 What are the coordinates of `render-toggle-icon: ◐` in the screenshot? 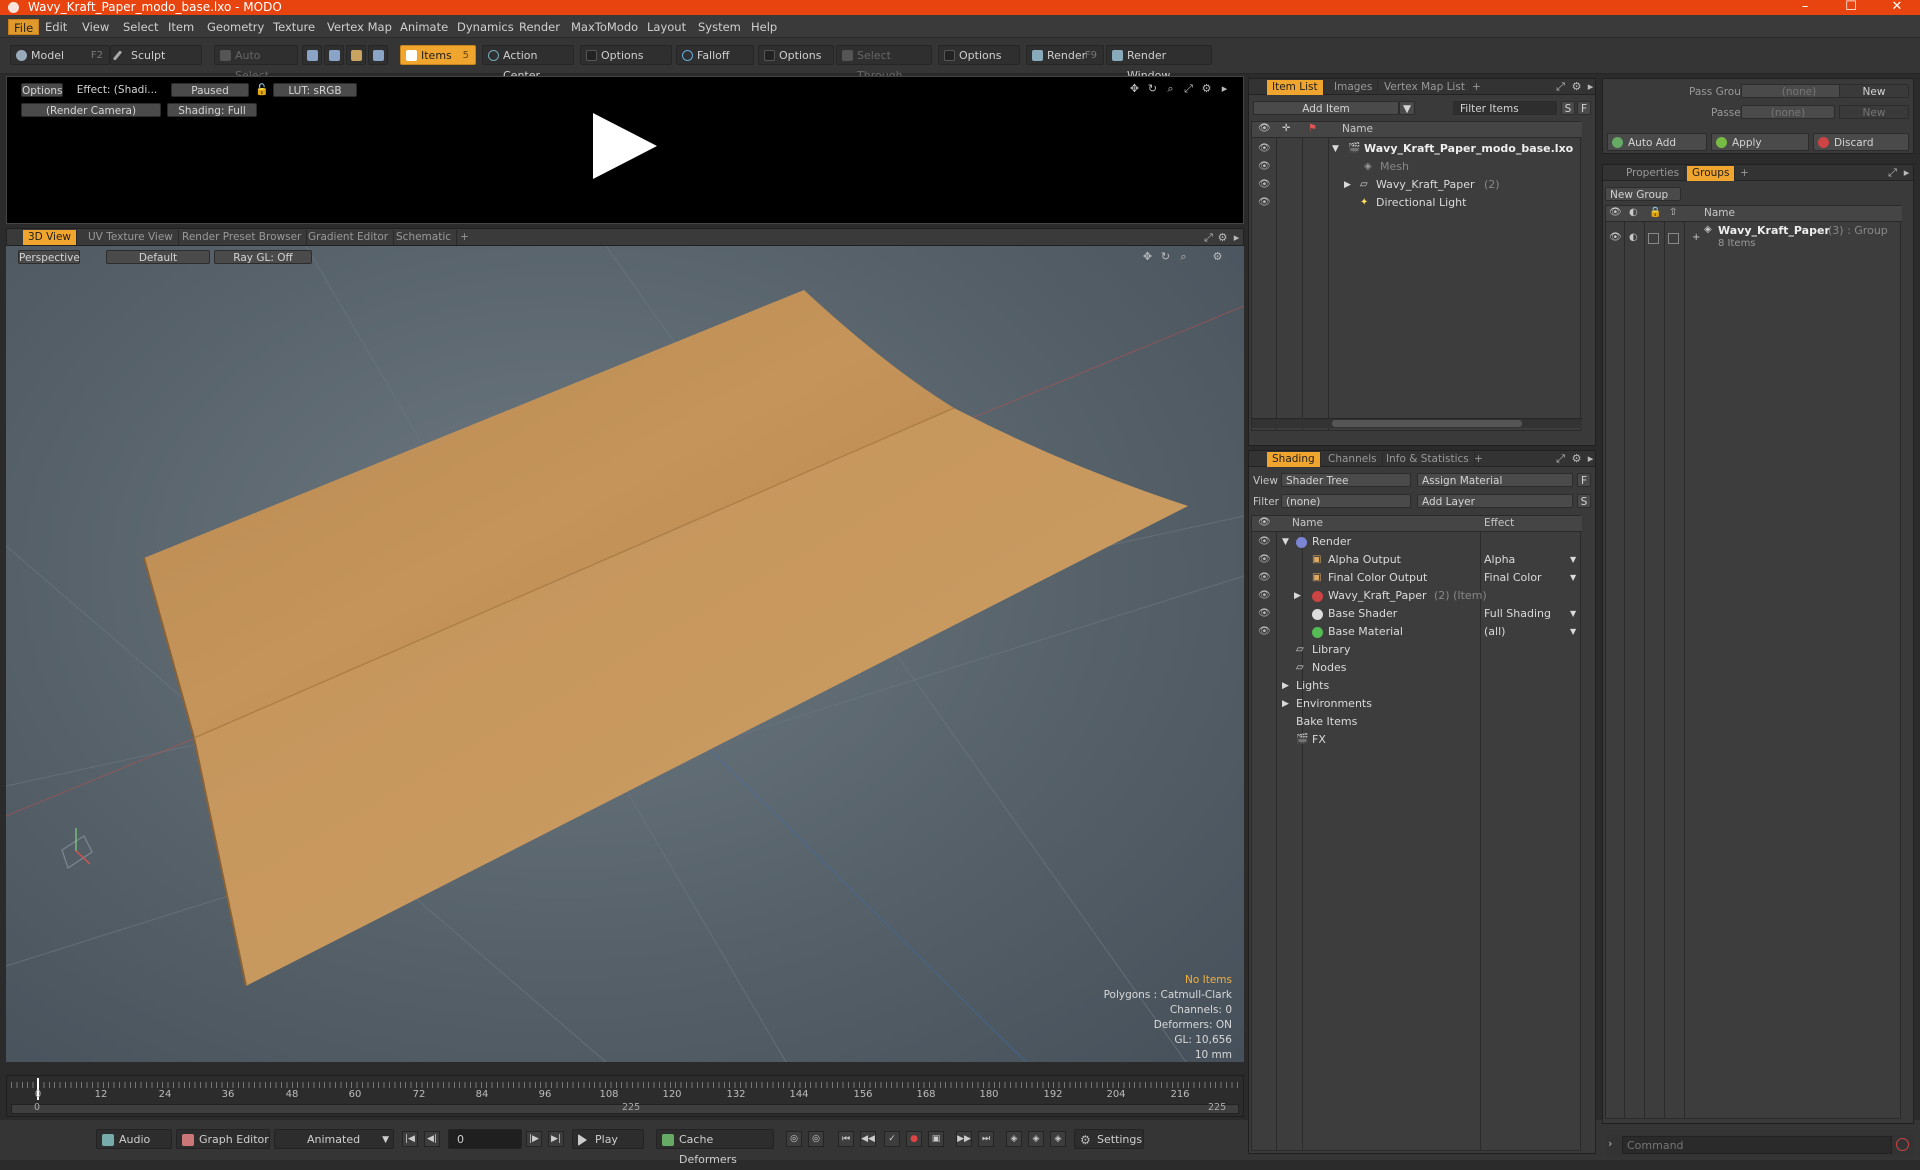 It's located at (1633, 237).